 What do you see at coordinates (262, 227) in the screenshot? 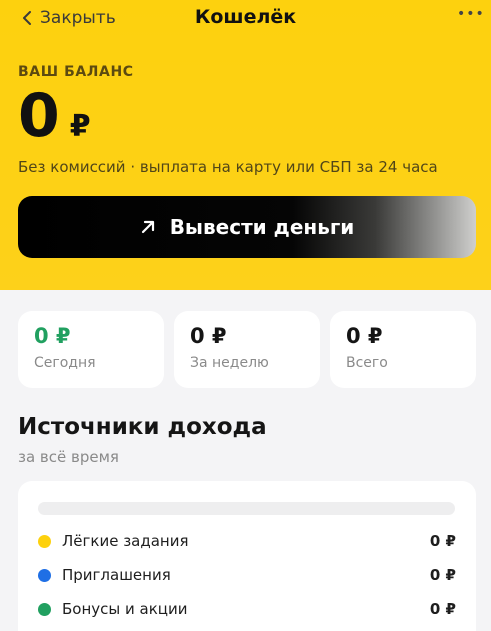
I see `withdraw-label: Вывести деньги` at bounding box center [262, 227].